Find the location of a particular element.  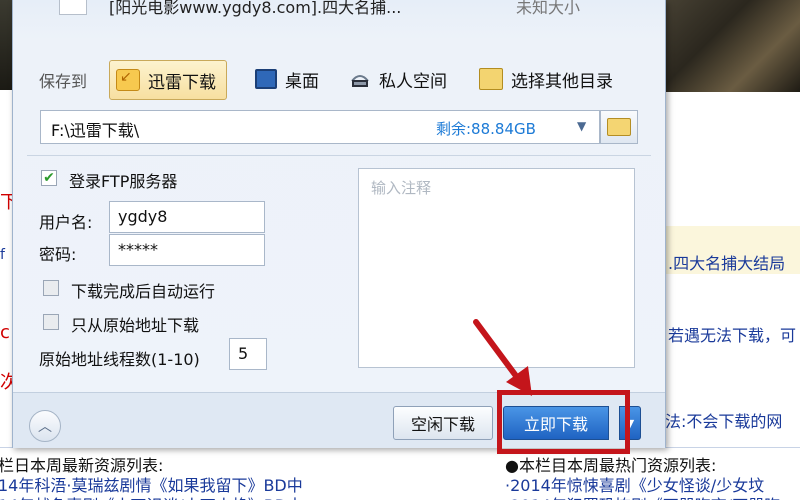

location-desktop: 桌面 is located at coordinates (287, 79).